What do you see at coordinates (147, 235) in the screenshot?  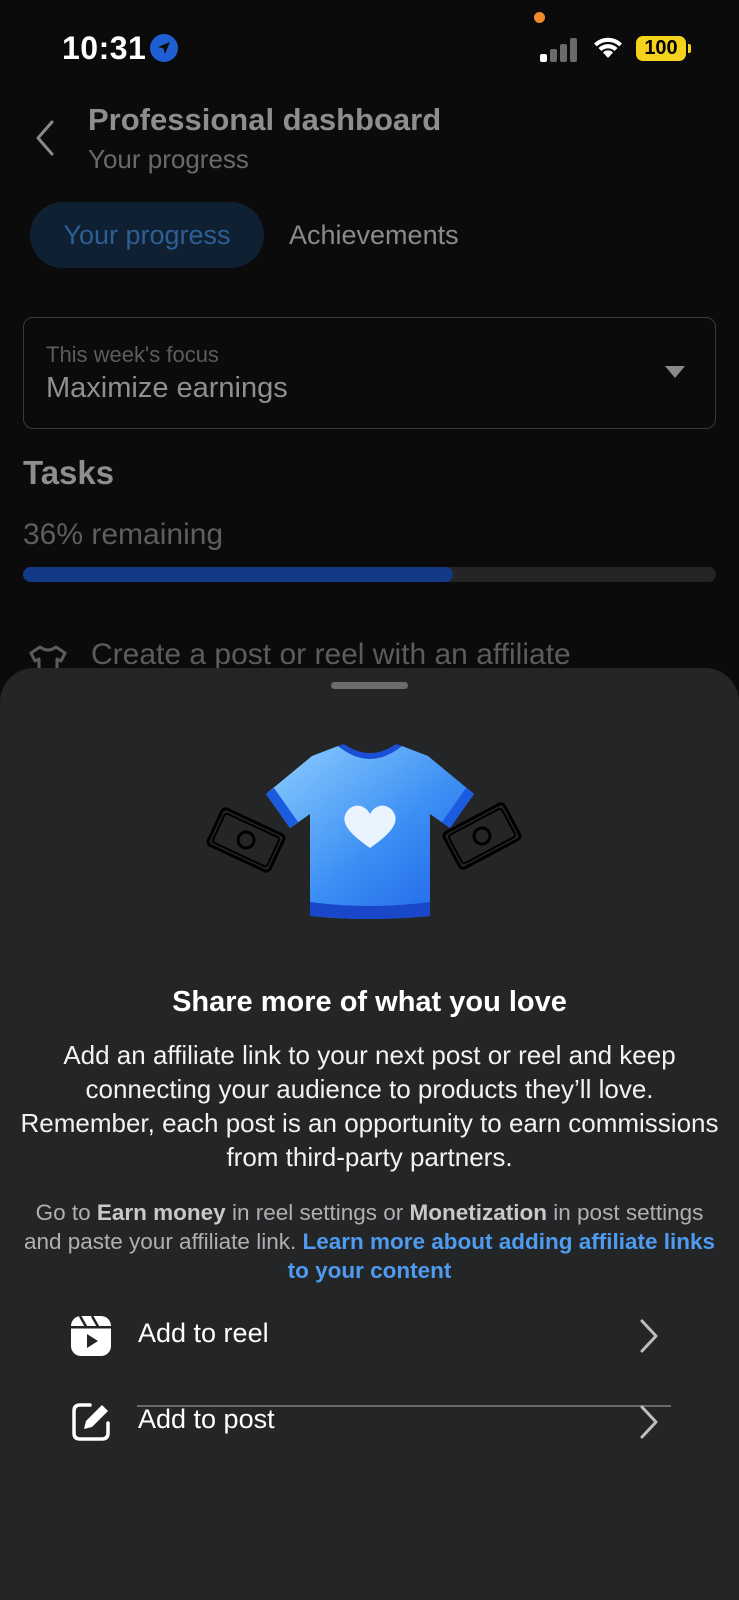 I see `tab-your-progress: Your progress` at bounding box center [147, 235].